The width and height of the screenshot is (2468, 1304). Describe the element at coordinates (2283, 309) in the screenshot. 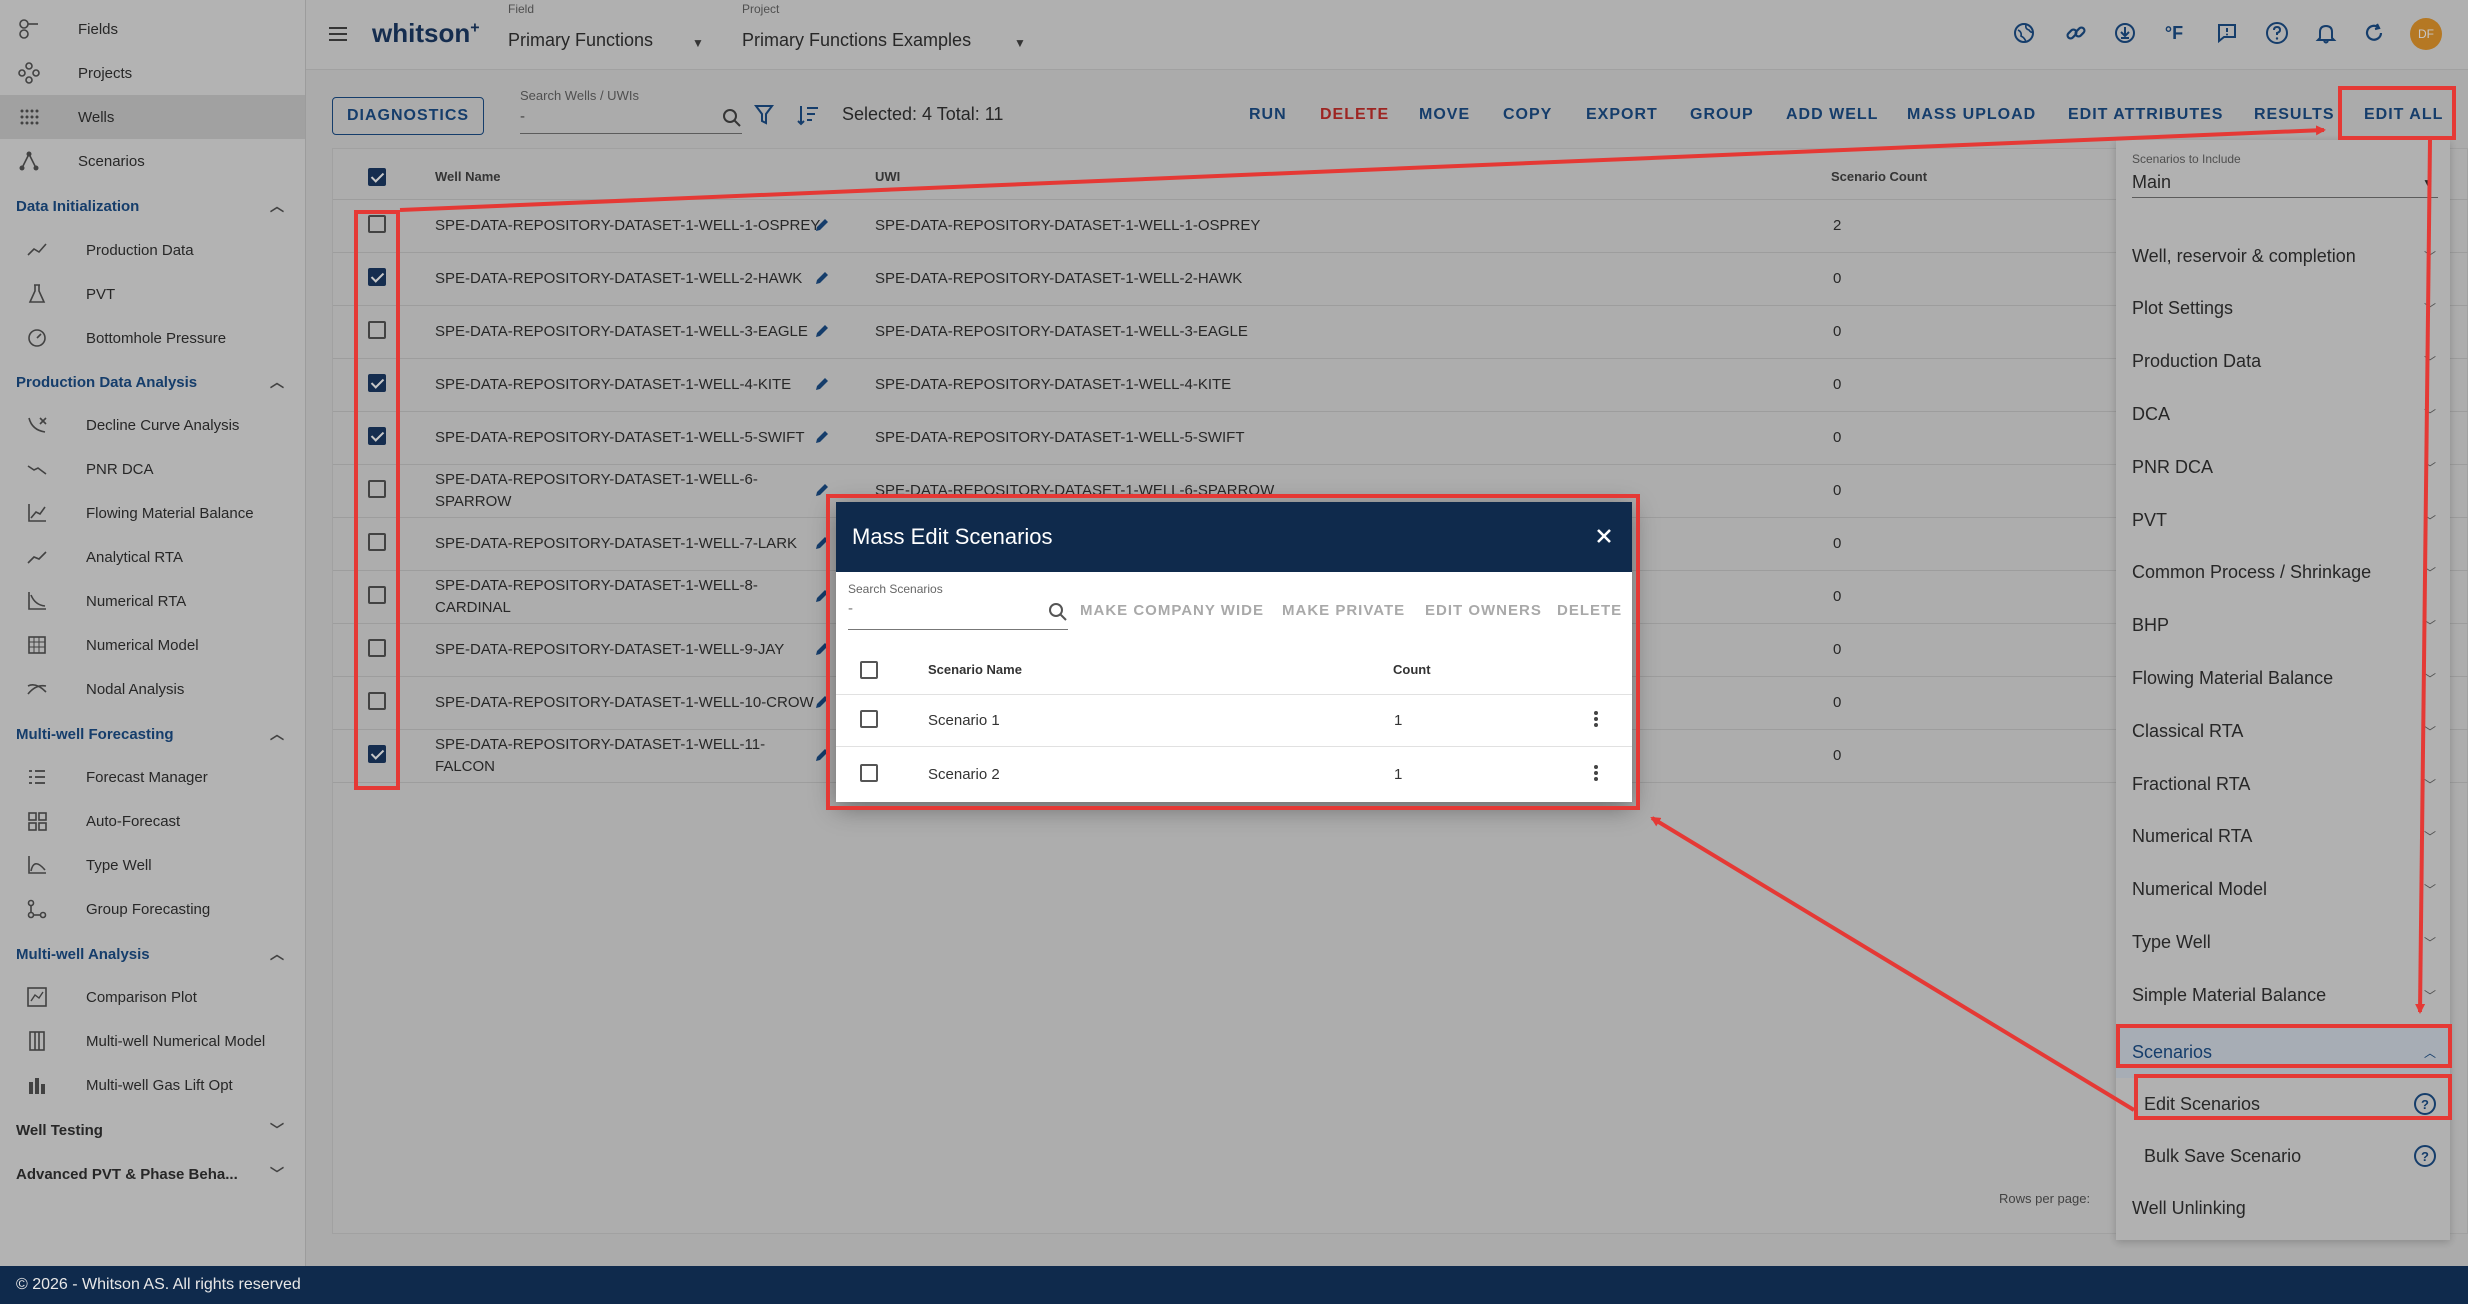

I see `panel-item: Plot Settings ﹀` at that location.